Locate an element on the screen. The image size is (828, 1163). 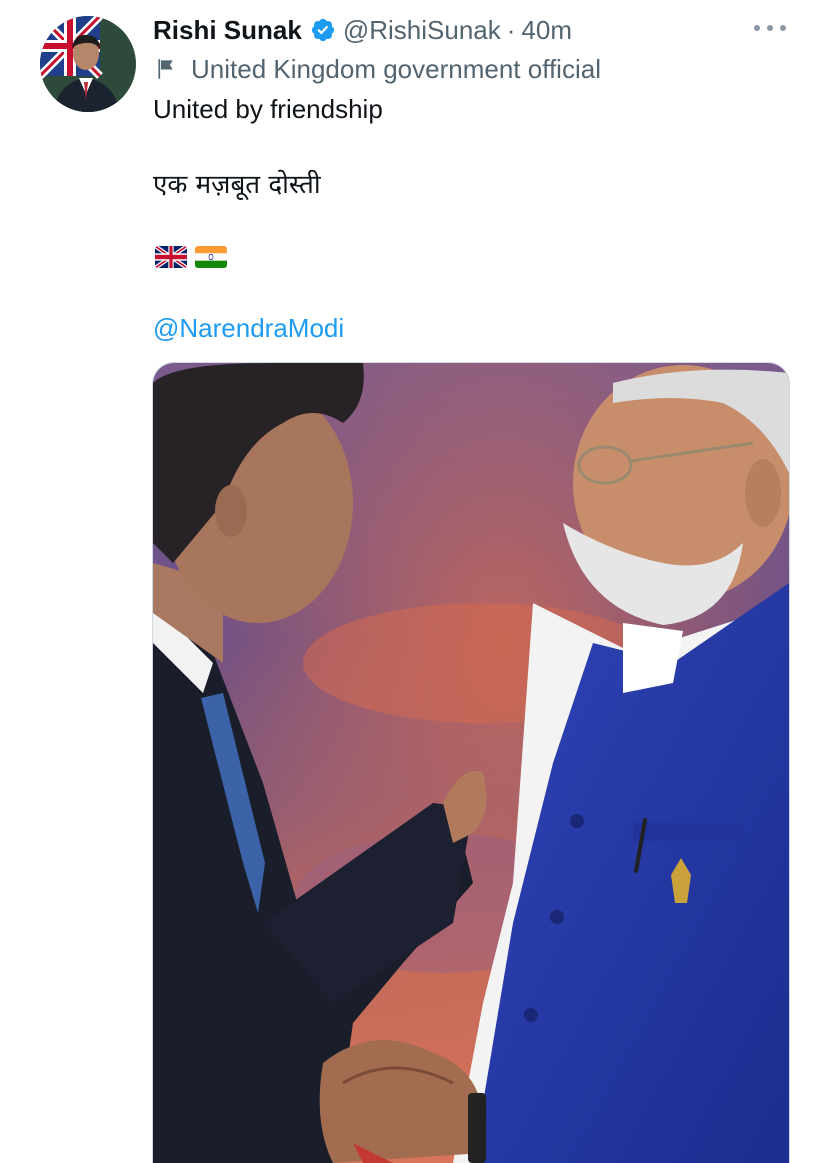
india-flag-emoji-icon is located at coordinates (211, 257).